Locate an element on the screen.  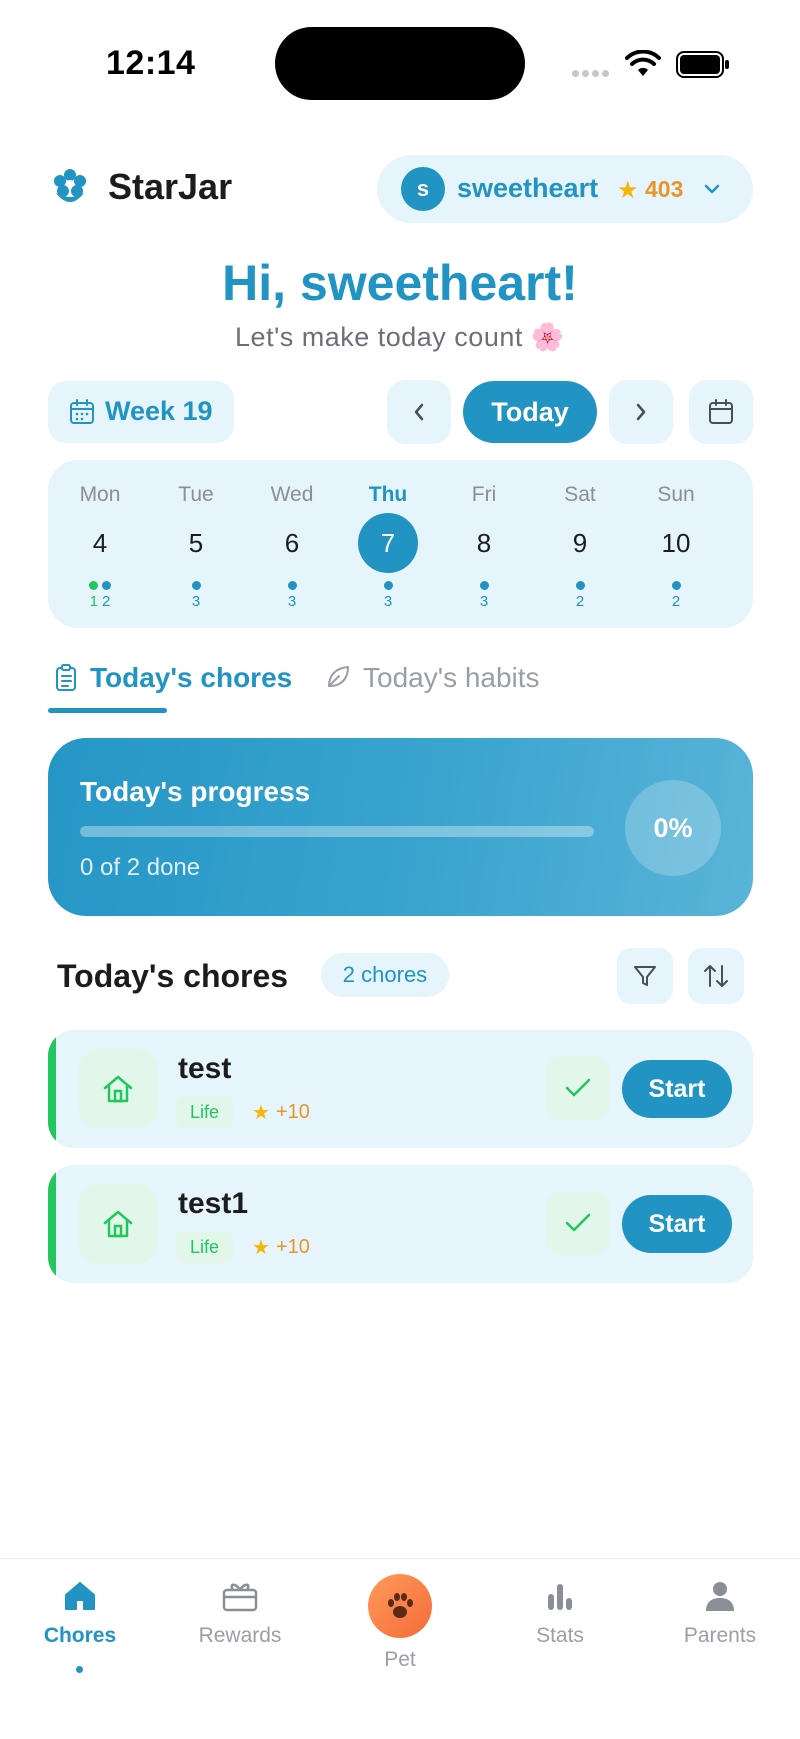
chore-card: test Life ★ +10 Start is located at coordinates (400, 1089).